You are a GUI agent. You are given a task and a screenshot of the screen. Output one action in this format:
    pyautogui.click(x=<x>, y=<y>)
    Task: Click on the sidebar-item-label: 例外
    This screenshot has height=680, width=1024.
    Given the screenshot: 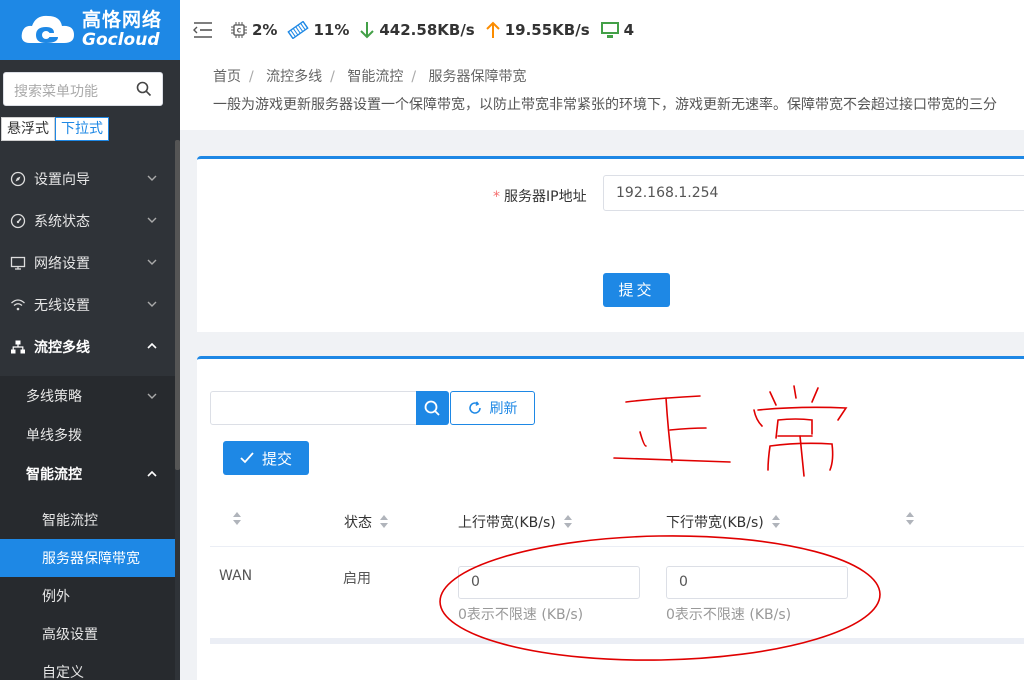 What is the action you would take?
    pyautogui.click(x=56, y=597)
    